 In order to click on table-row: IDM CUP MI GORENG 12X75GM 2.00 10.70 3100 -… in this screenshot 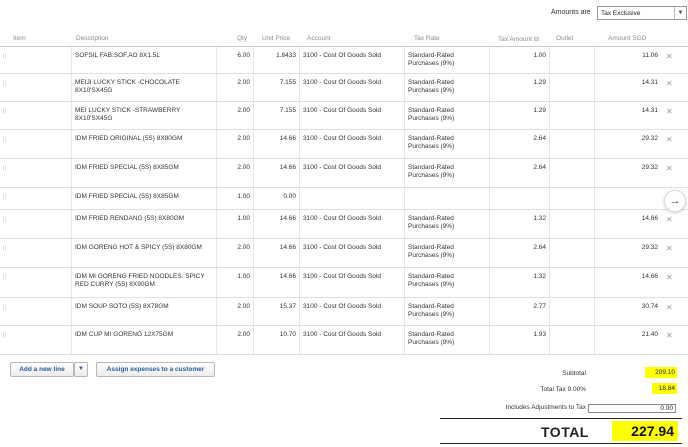, I will do `click(344, 340)`.